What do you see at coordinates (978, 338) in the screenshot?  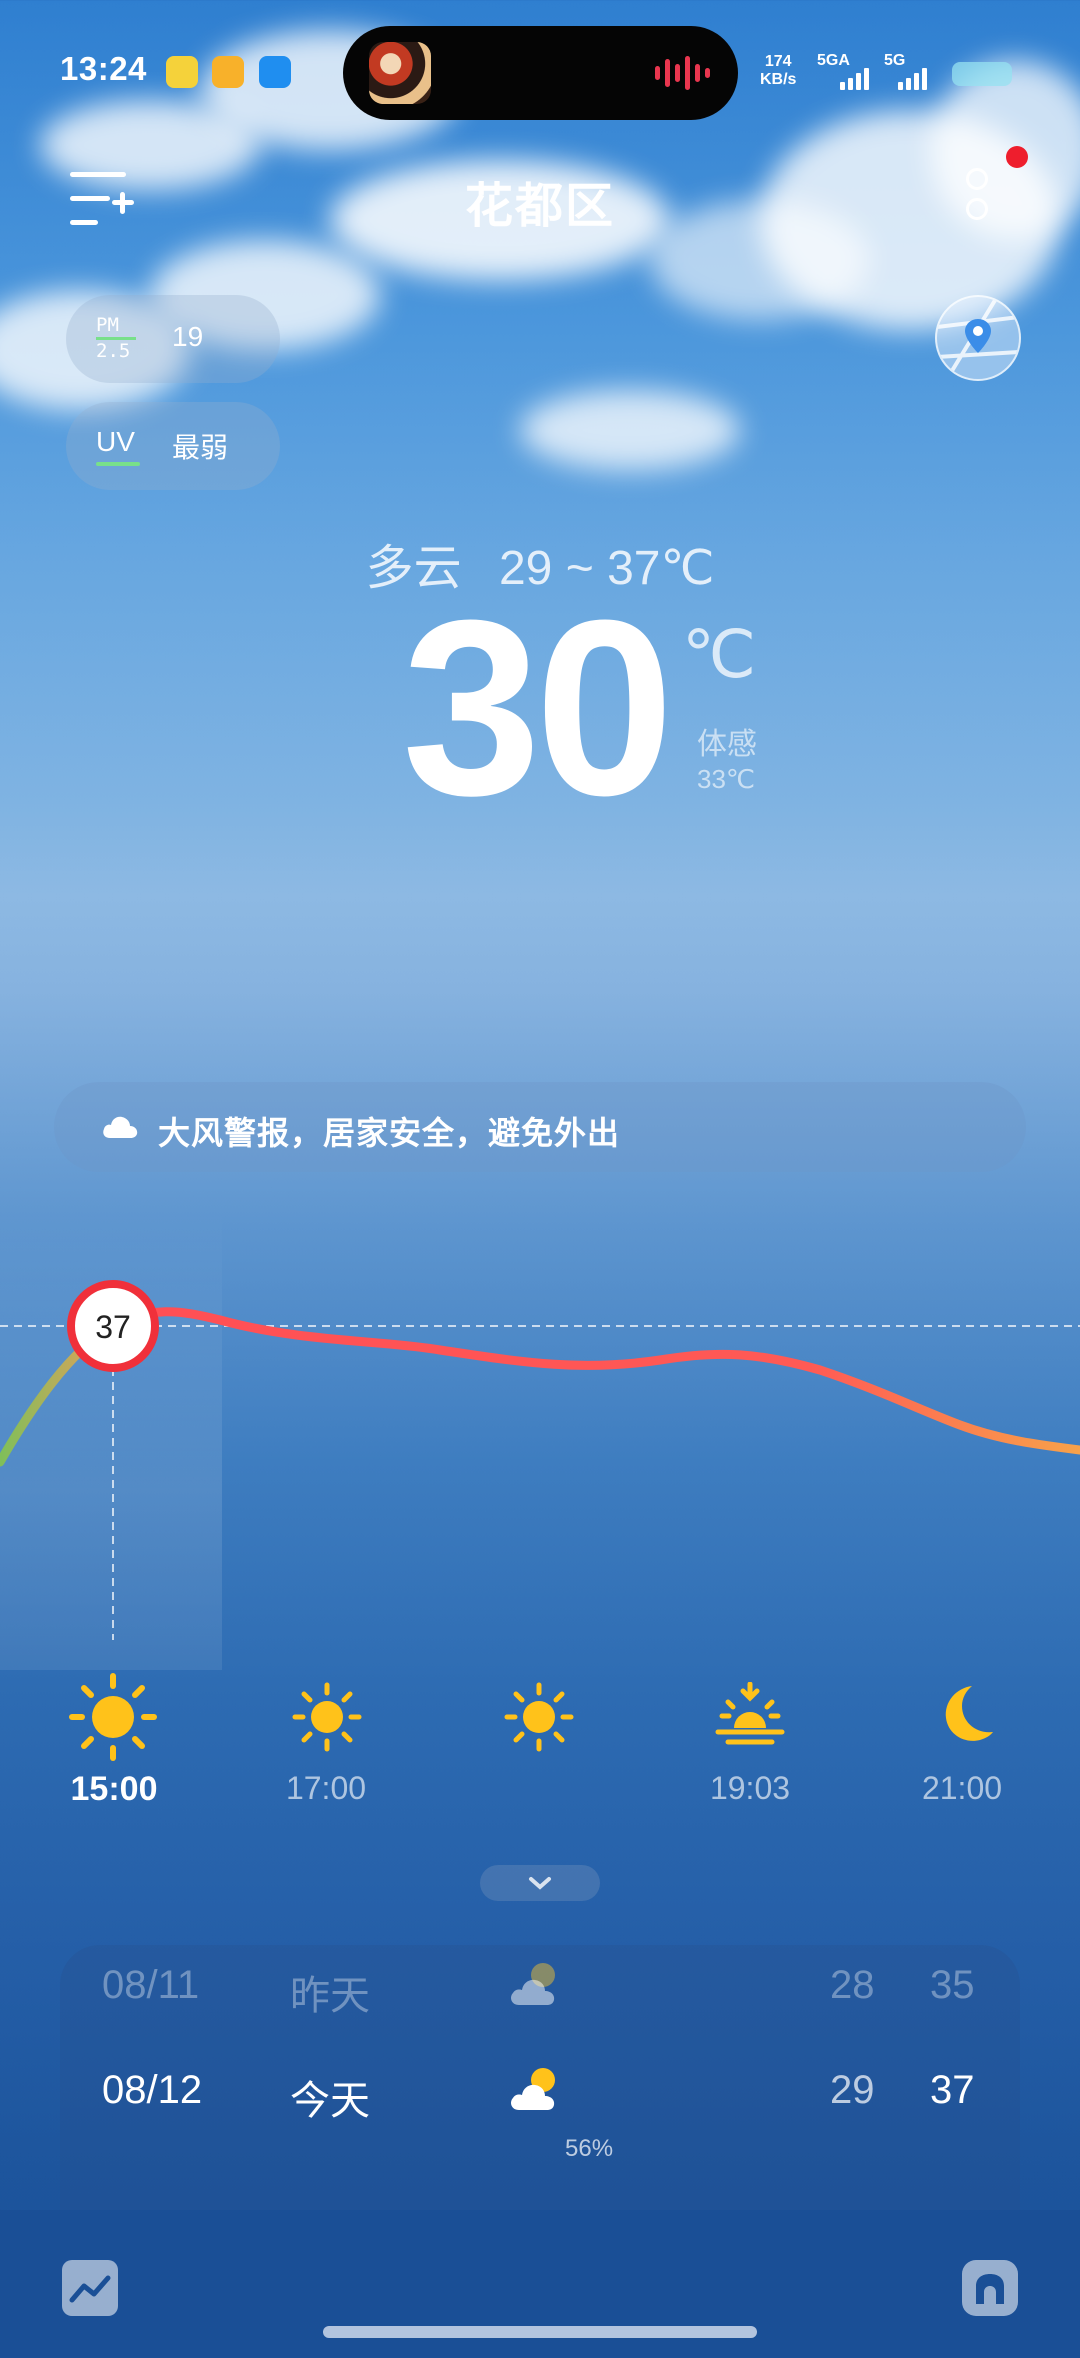 I see `map-icon` at bounding box center [978, 338].